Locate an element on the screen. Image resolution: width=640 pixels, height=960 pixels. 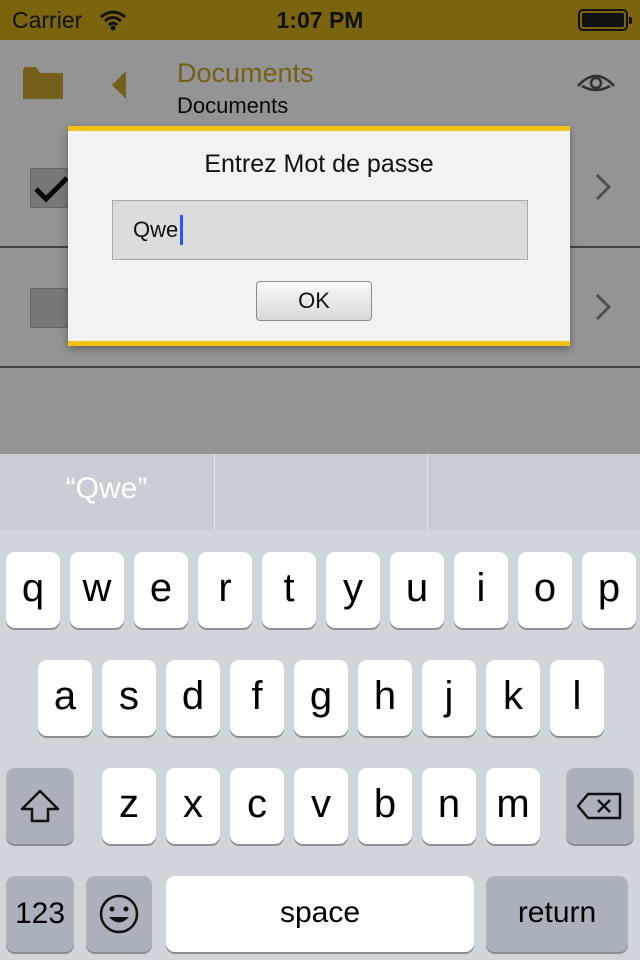
key-y: y is located at coordinates (353, 590).